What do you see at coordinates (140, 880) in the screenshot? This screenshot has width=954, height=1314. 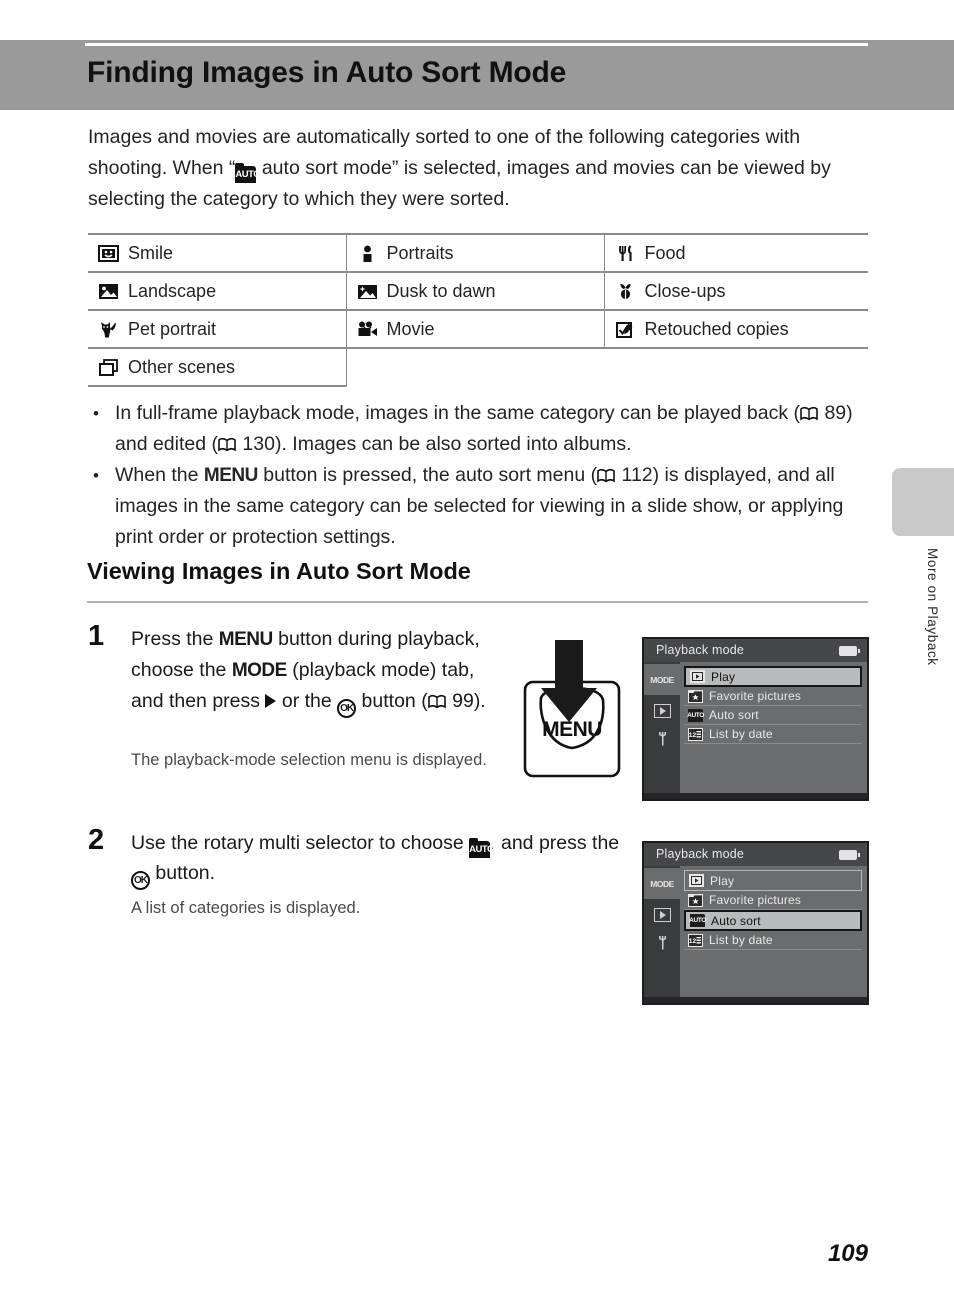 I see `ok-button-icon: OK` at bounding box center [140, 880].